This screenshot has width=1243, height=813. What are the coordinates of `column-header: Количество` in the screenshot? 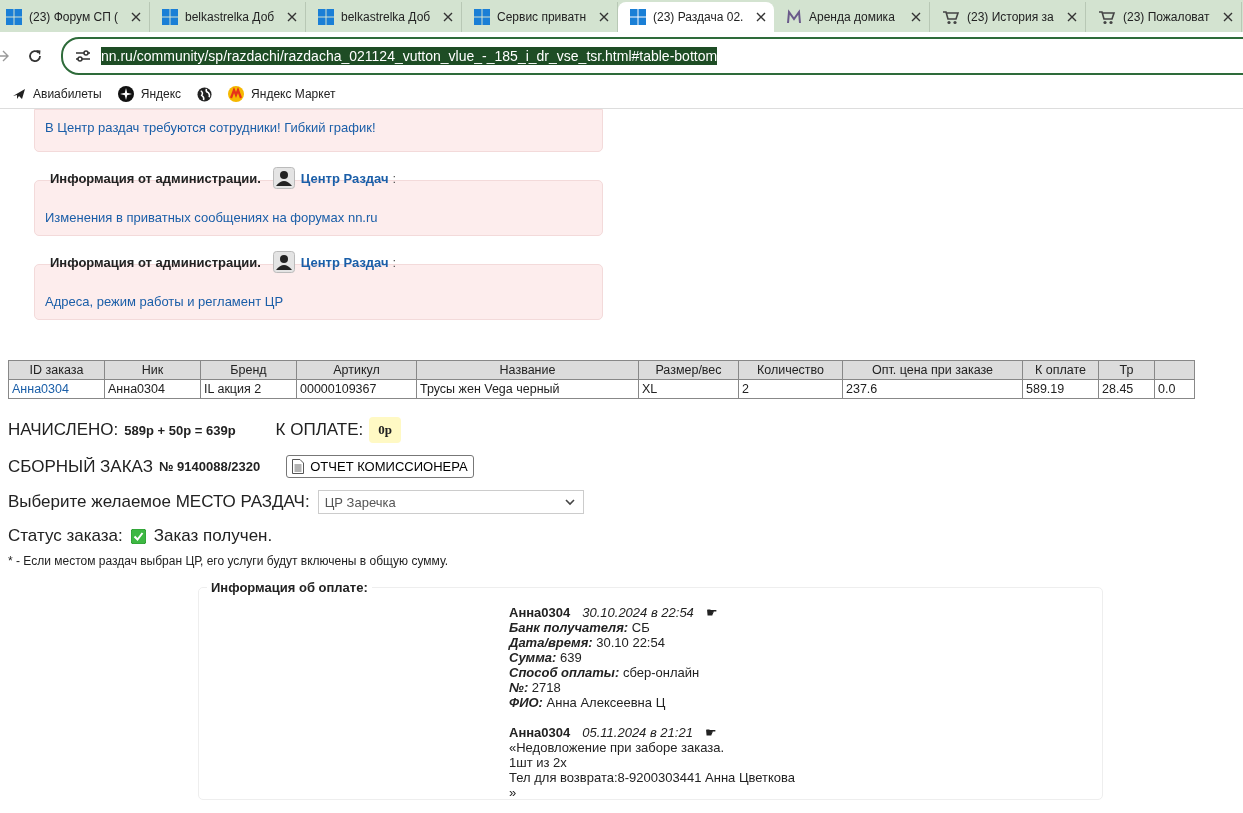 It's located at (790, 370).